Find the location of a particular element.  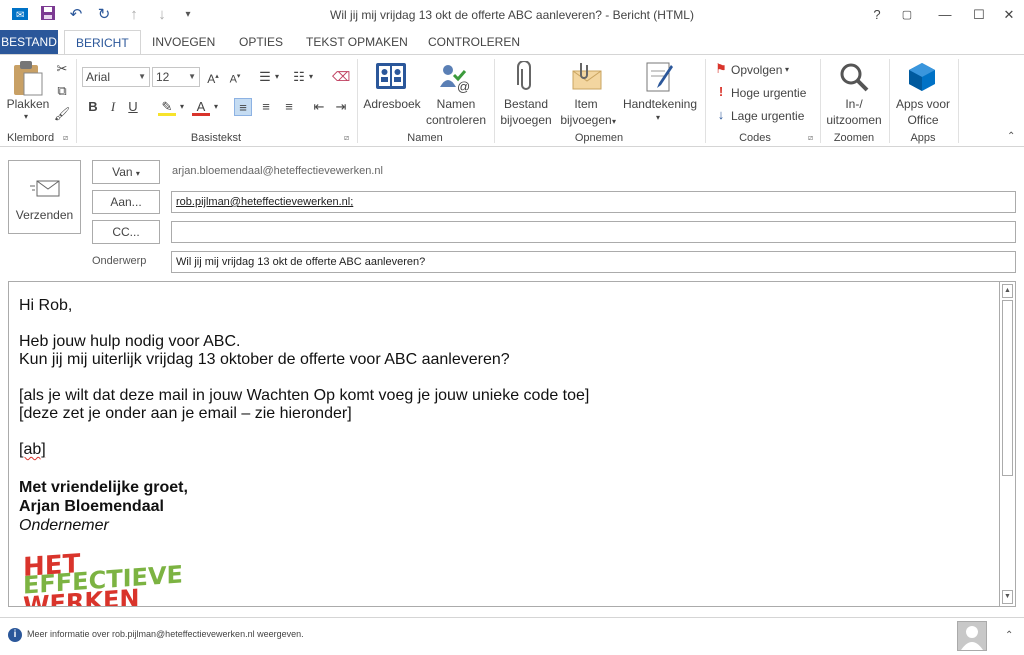

contact-avatar is located at coordinates (972, 636).